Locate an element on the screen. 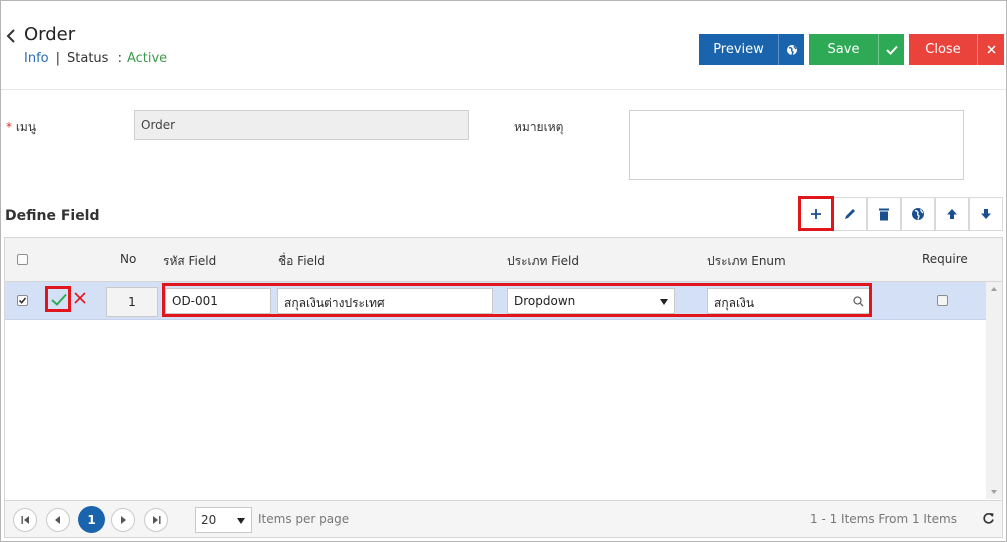  prev-page-button is located at coordinates (58, 520).